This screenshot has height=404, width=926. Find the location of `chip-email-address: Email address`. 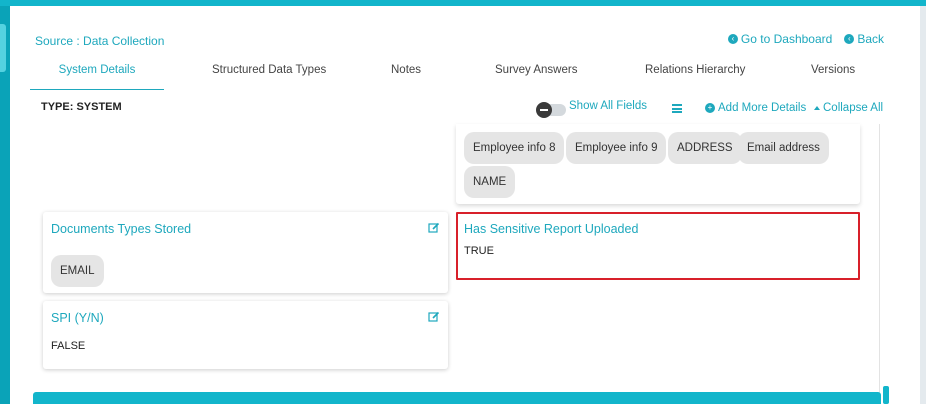

chip-email-address: Email address is located at coordinates (783, 148).